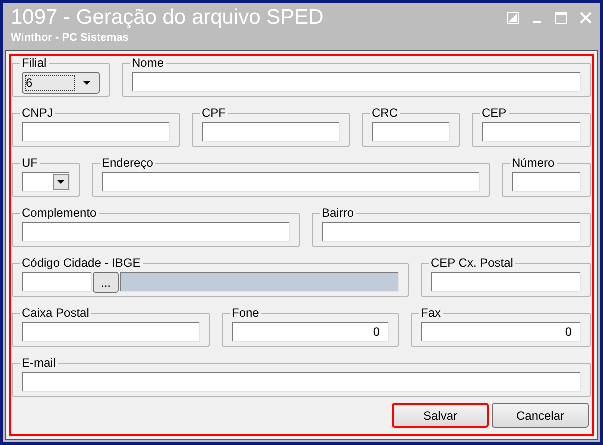 This screenshot has height=445, width=603. I want to click on selected-value: 6, so click(50, 83).